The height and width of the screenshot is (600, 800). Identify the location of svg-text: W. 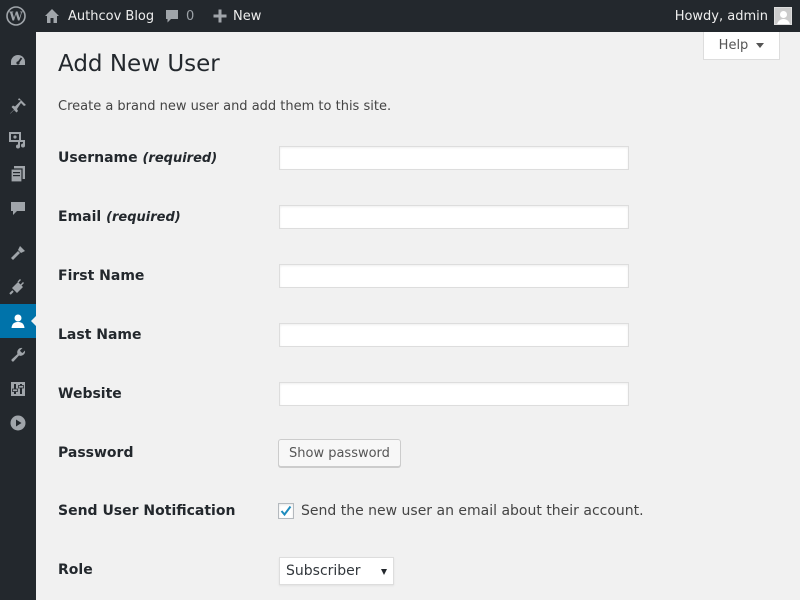
(15, 17).